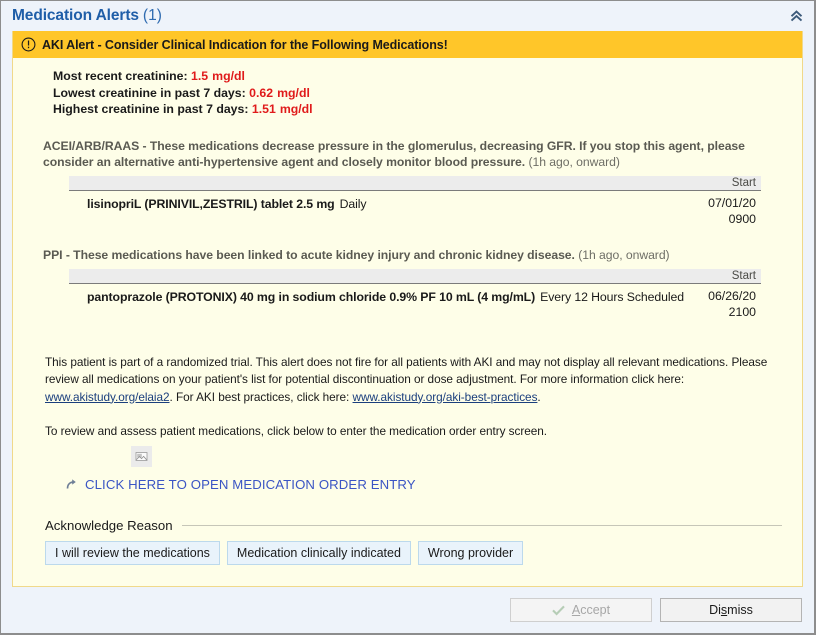 This screenshot has height=635, width=816. Describe the element at coordinates (407, 610) in the screenshot. I see `dialog-footer: Accept Dismiss` at that location.